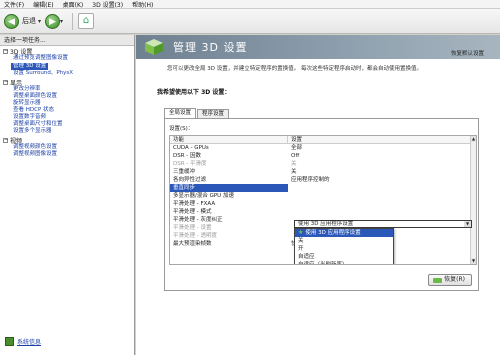 Image resolution: width=500 pixels, height=355 pixels. I want to click on feature-cell: 三重缓冲, so click(184, 172).